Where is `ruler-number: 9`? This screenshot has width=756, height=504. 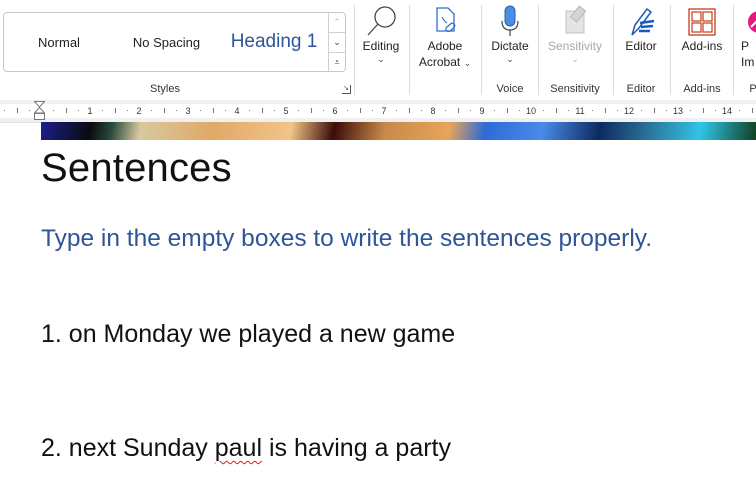 ruler-number: 9 is located at coordinates (482, 111).